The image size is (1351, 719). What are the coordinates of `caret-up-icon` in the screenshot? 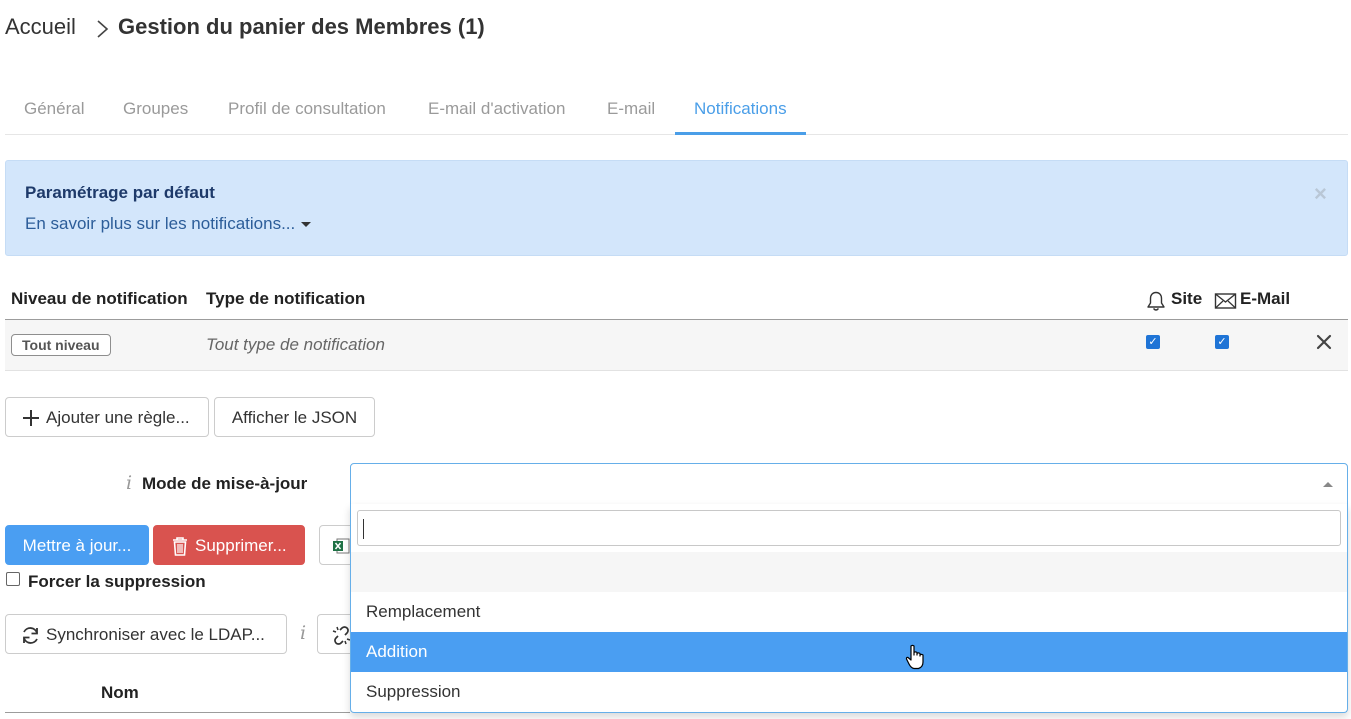 It's located at (1328, 484).